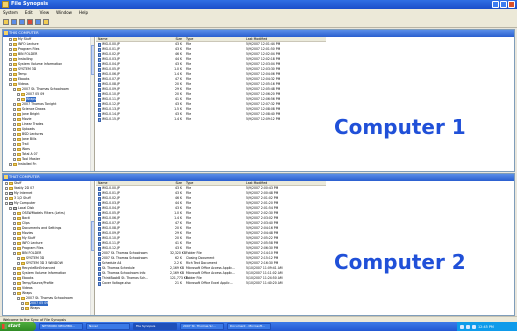 This screenshot has width=517, height=331. Describe the element at coordinates (14, 22) in the screenshot. I see `back-icon` at that location.